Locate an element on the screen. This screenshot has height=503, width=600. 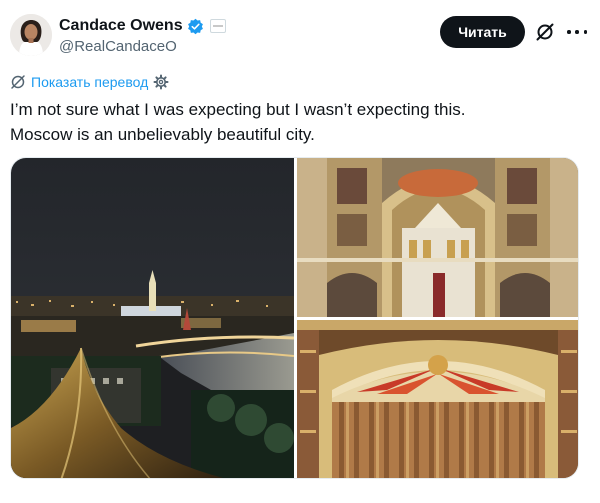
verified-badge-icon is located at coordinates (195, 26).